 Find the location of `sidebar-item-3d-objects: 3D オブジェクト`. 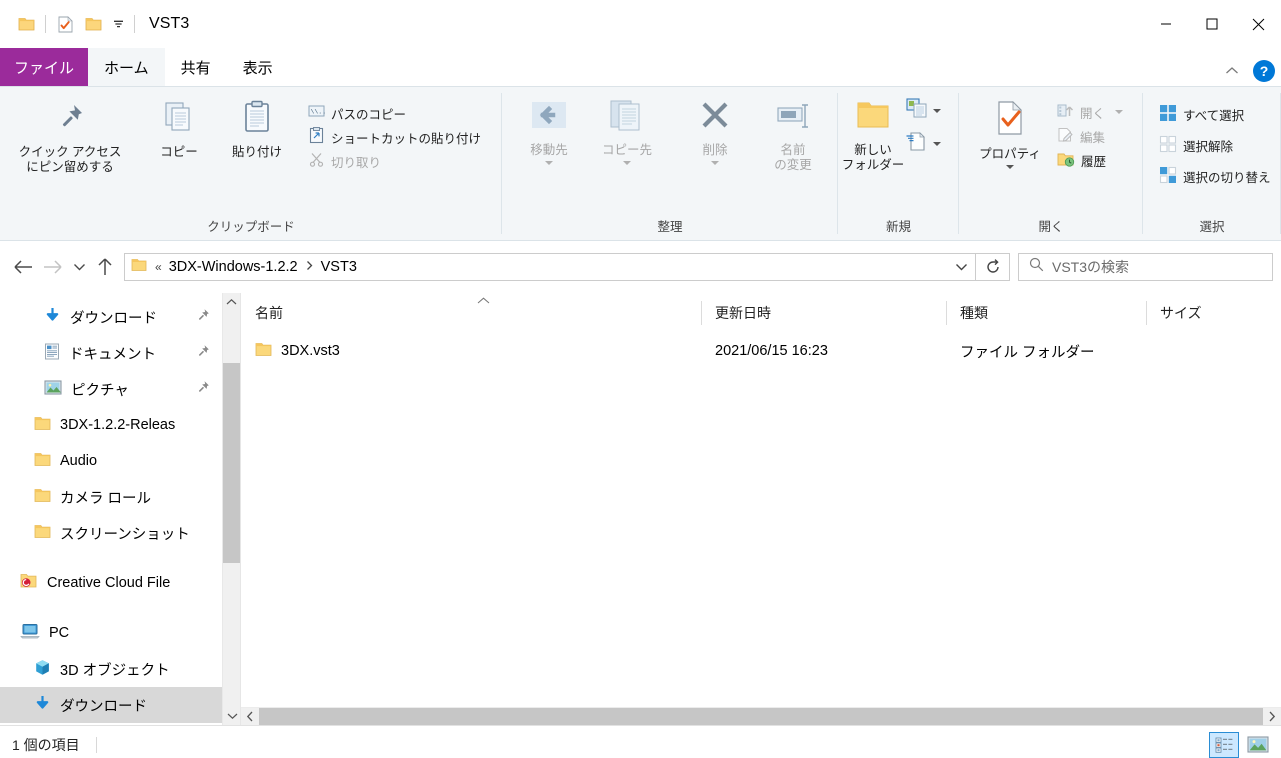

sidebar-item-3d-objects: 3D オブジェクト is located at coordinates (120, 669).